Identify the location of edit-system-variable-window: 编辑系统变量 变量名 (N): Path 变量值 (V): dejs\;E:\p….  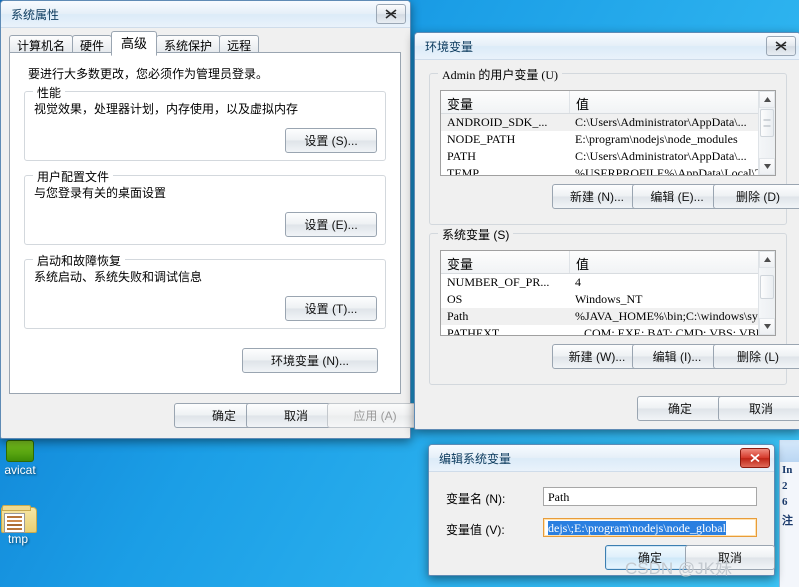
(601, 511).